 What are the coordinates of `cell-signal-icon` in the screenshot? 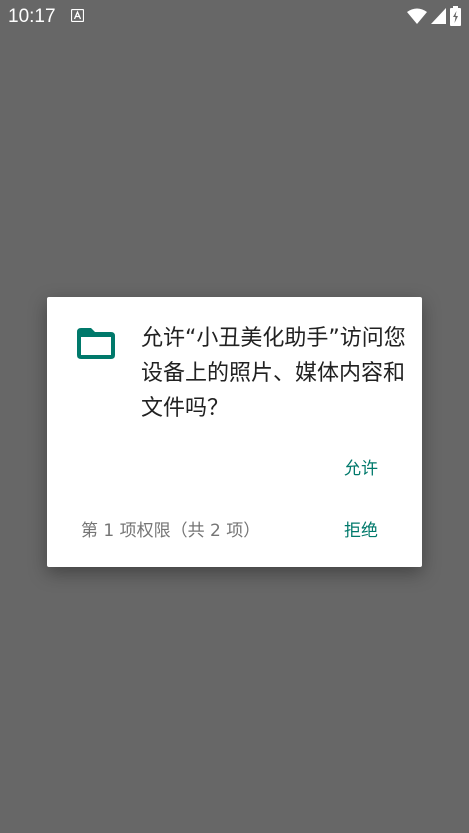 It's located at (438, 16).